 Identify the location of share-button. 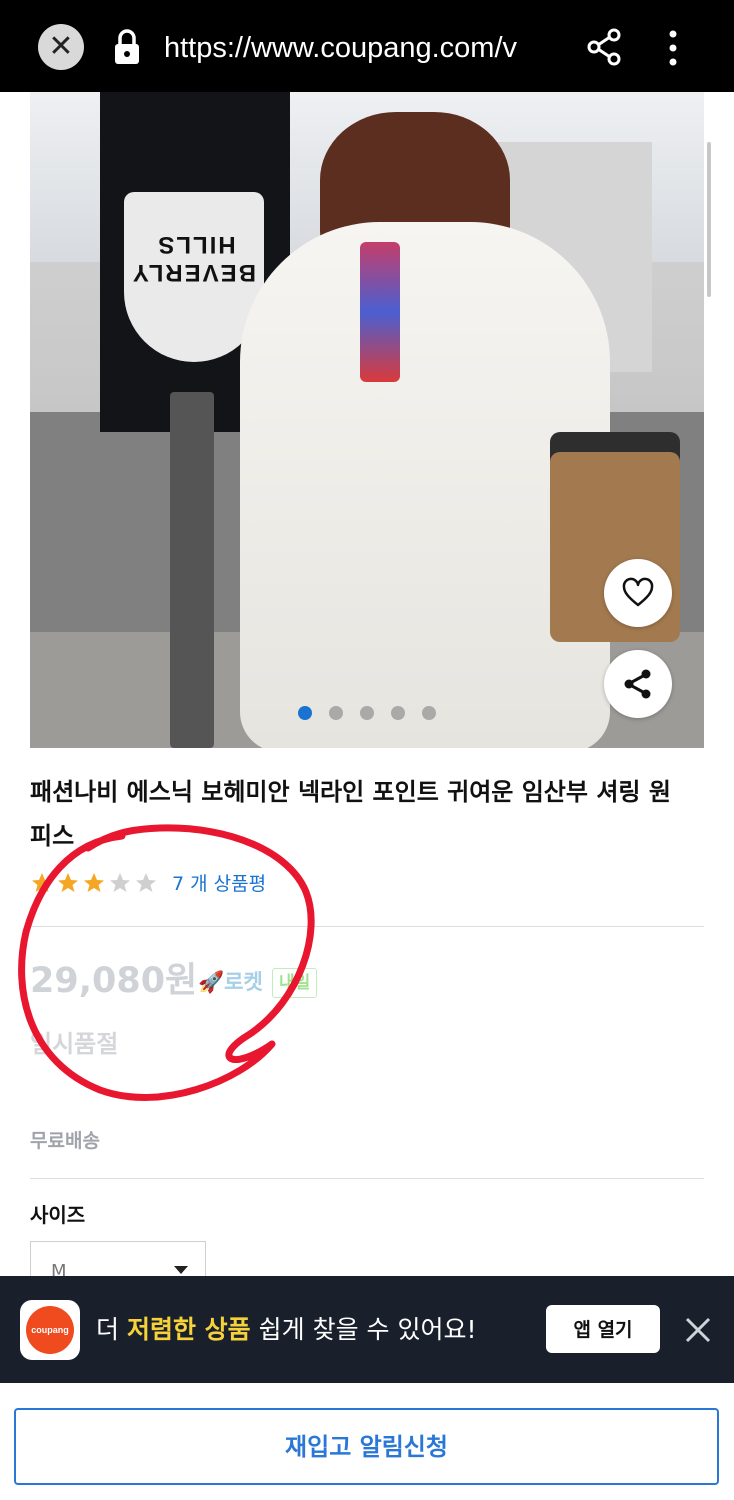
(638, 684).